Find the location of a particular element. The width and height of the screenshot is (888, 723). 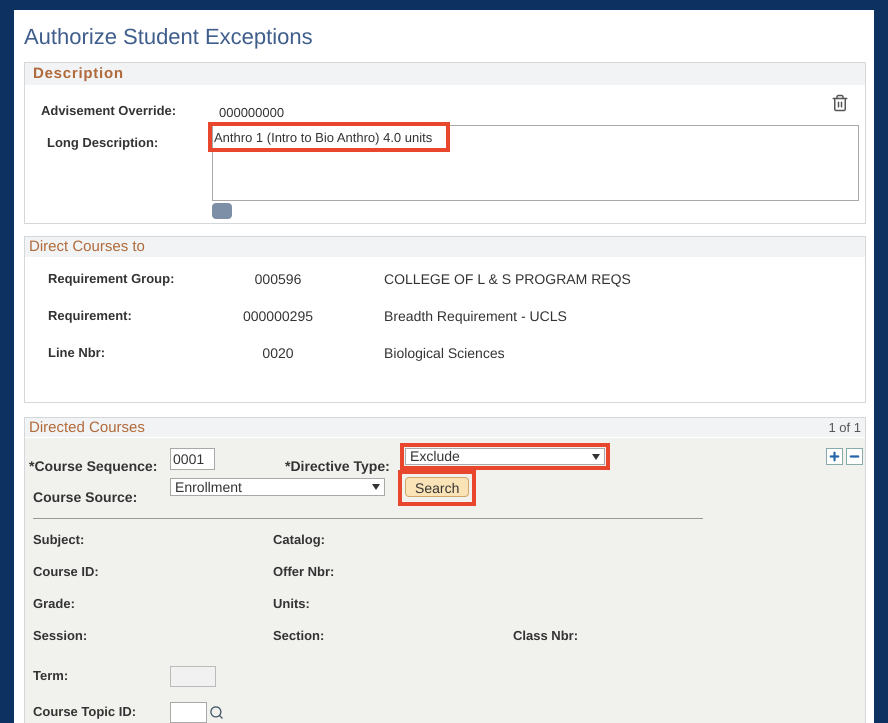

search-icon is located at coordinates (216, 712).